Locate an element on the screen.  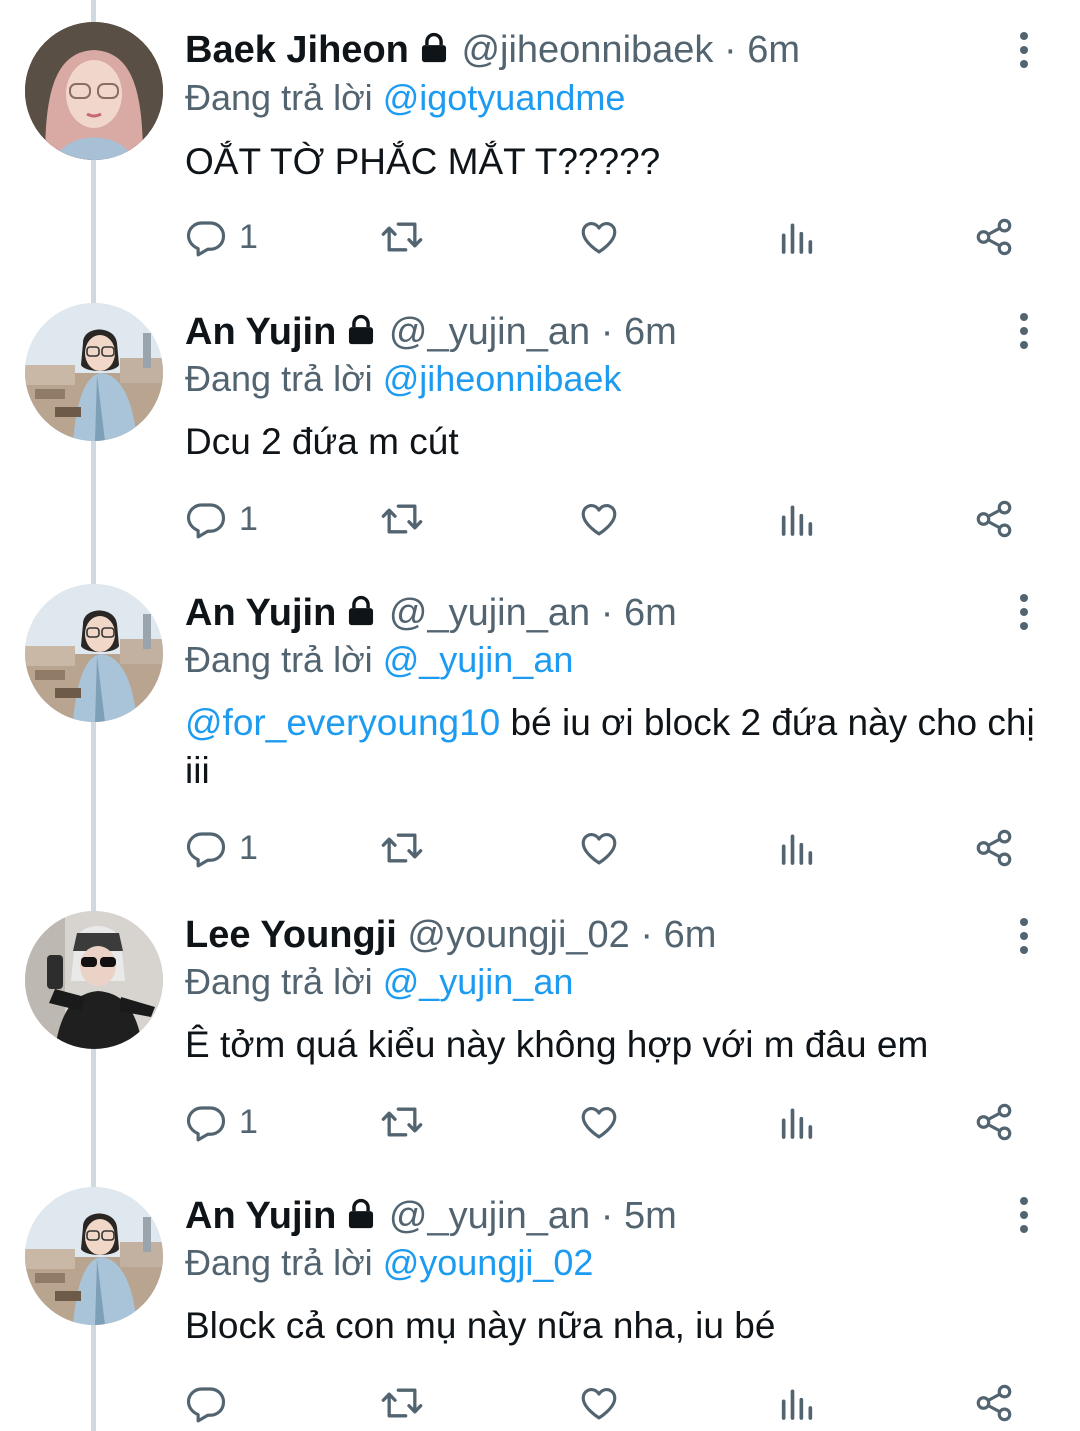
reply-to-mention: @igotyuandme is located at coordinates (504, 97).